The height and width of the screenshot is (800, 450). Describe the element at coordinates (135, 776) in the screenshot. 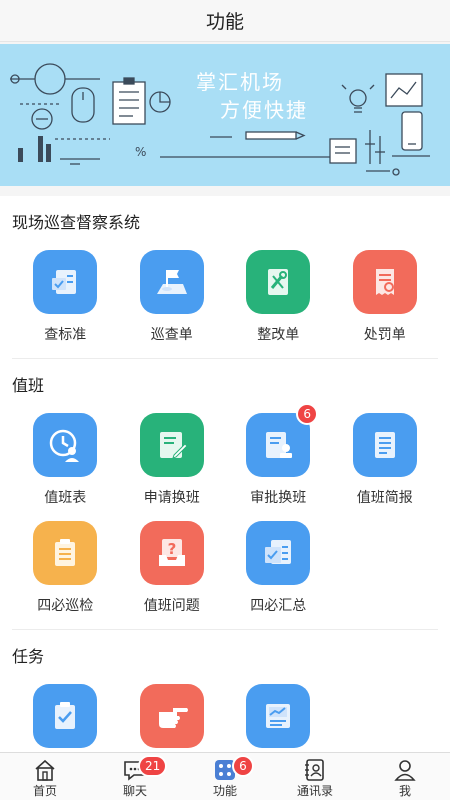

I see `tab-chat: 聊天 21` at that location.